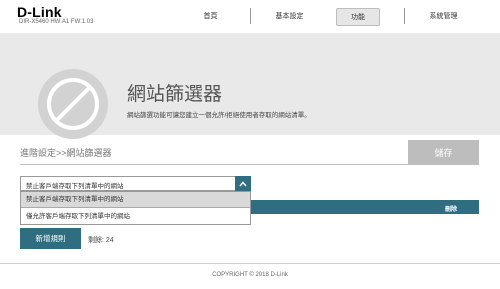 This screenshot has height=289, width=500. I want to click on page-title: 網站篩選器, so click(175, 94).